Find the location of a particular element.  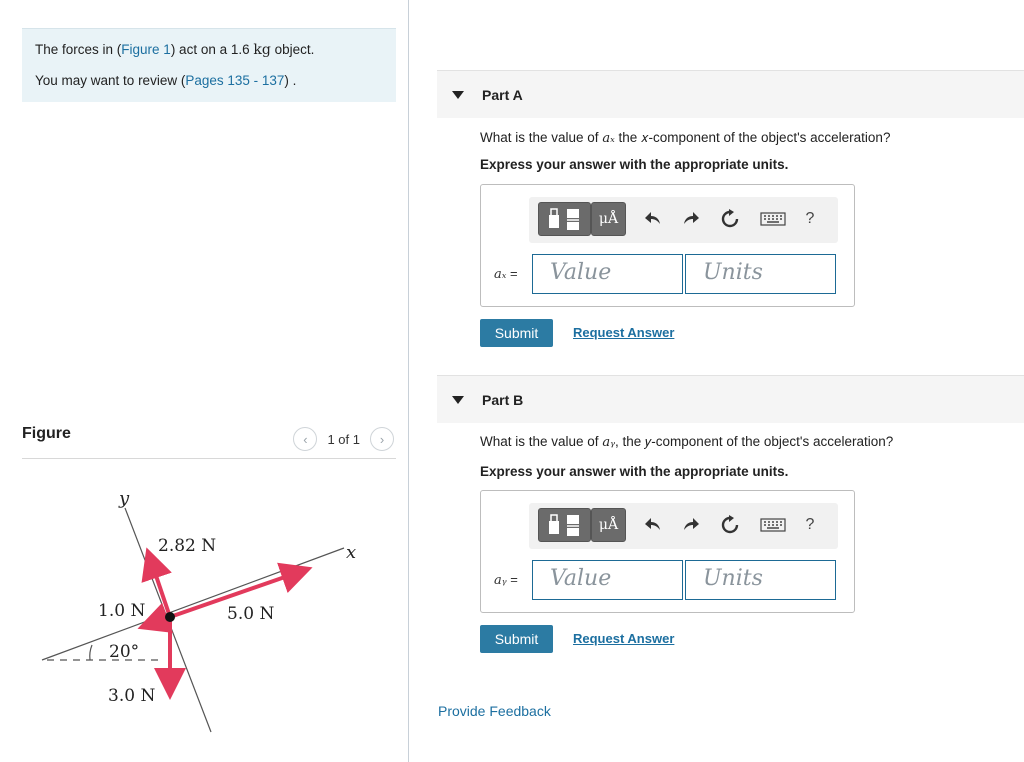

chevron-right-icon: › is located at coordinates (382, 439).